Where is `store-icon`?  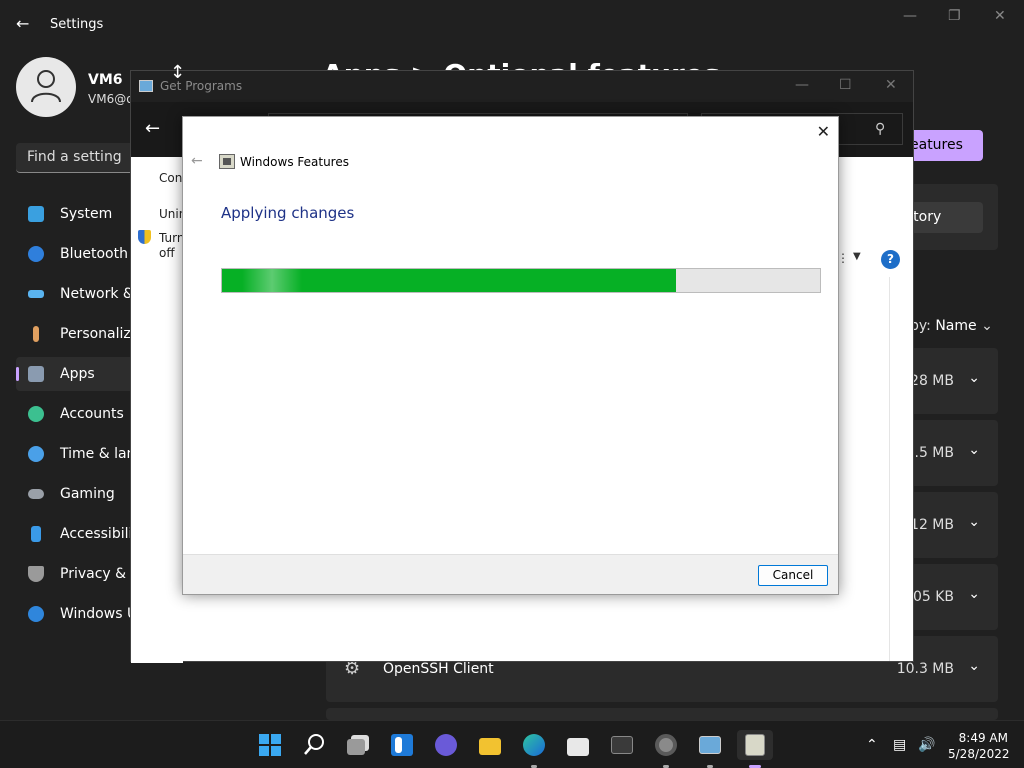 store-icon is located at coordinates (578, 747).